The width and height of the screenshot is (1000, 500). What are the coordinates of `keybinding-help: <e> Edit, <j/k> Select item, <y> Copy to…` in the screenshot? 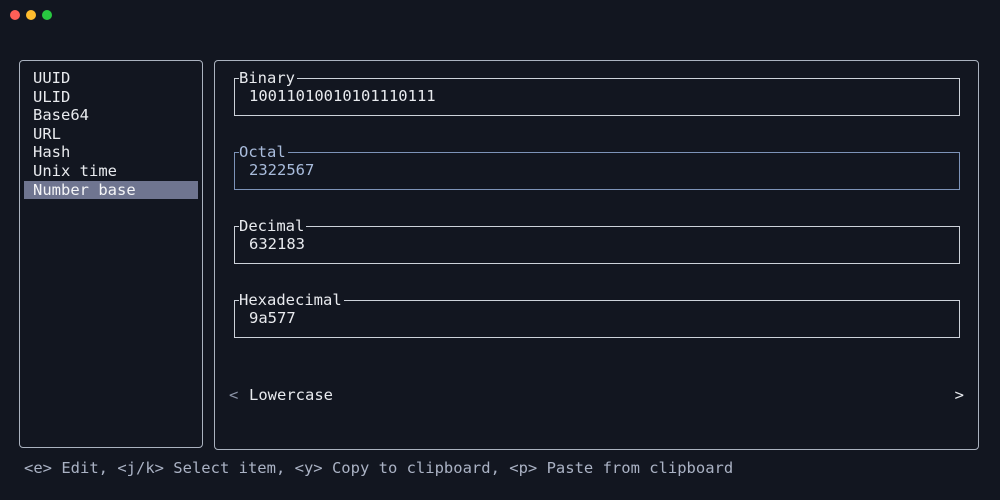 It's located at (379, 468).